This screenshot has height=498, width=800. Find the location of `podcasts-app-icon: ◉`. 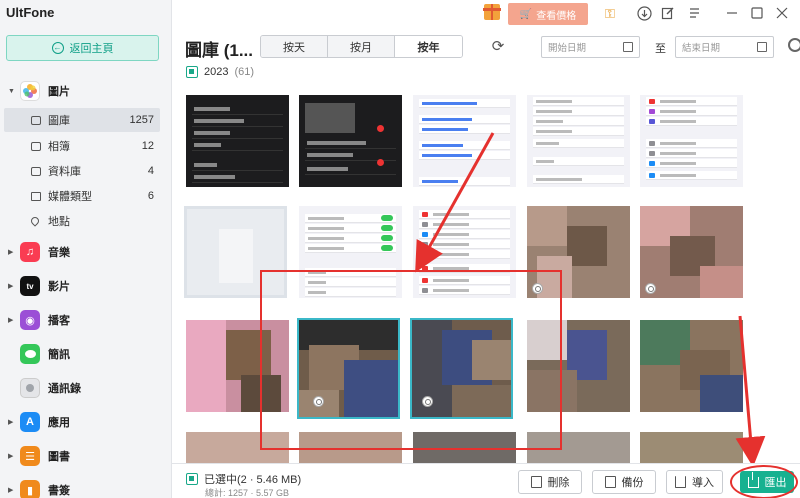

podcasts-app-icon: ◉ is located at coordinates (30, 320).